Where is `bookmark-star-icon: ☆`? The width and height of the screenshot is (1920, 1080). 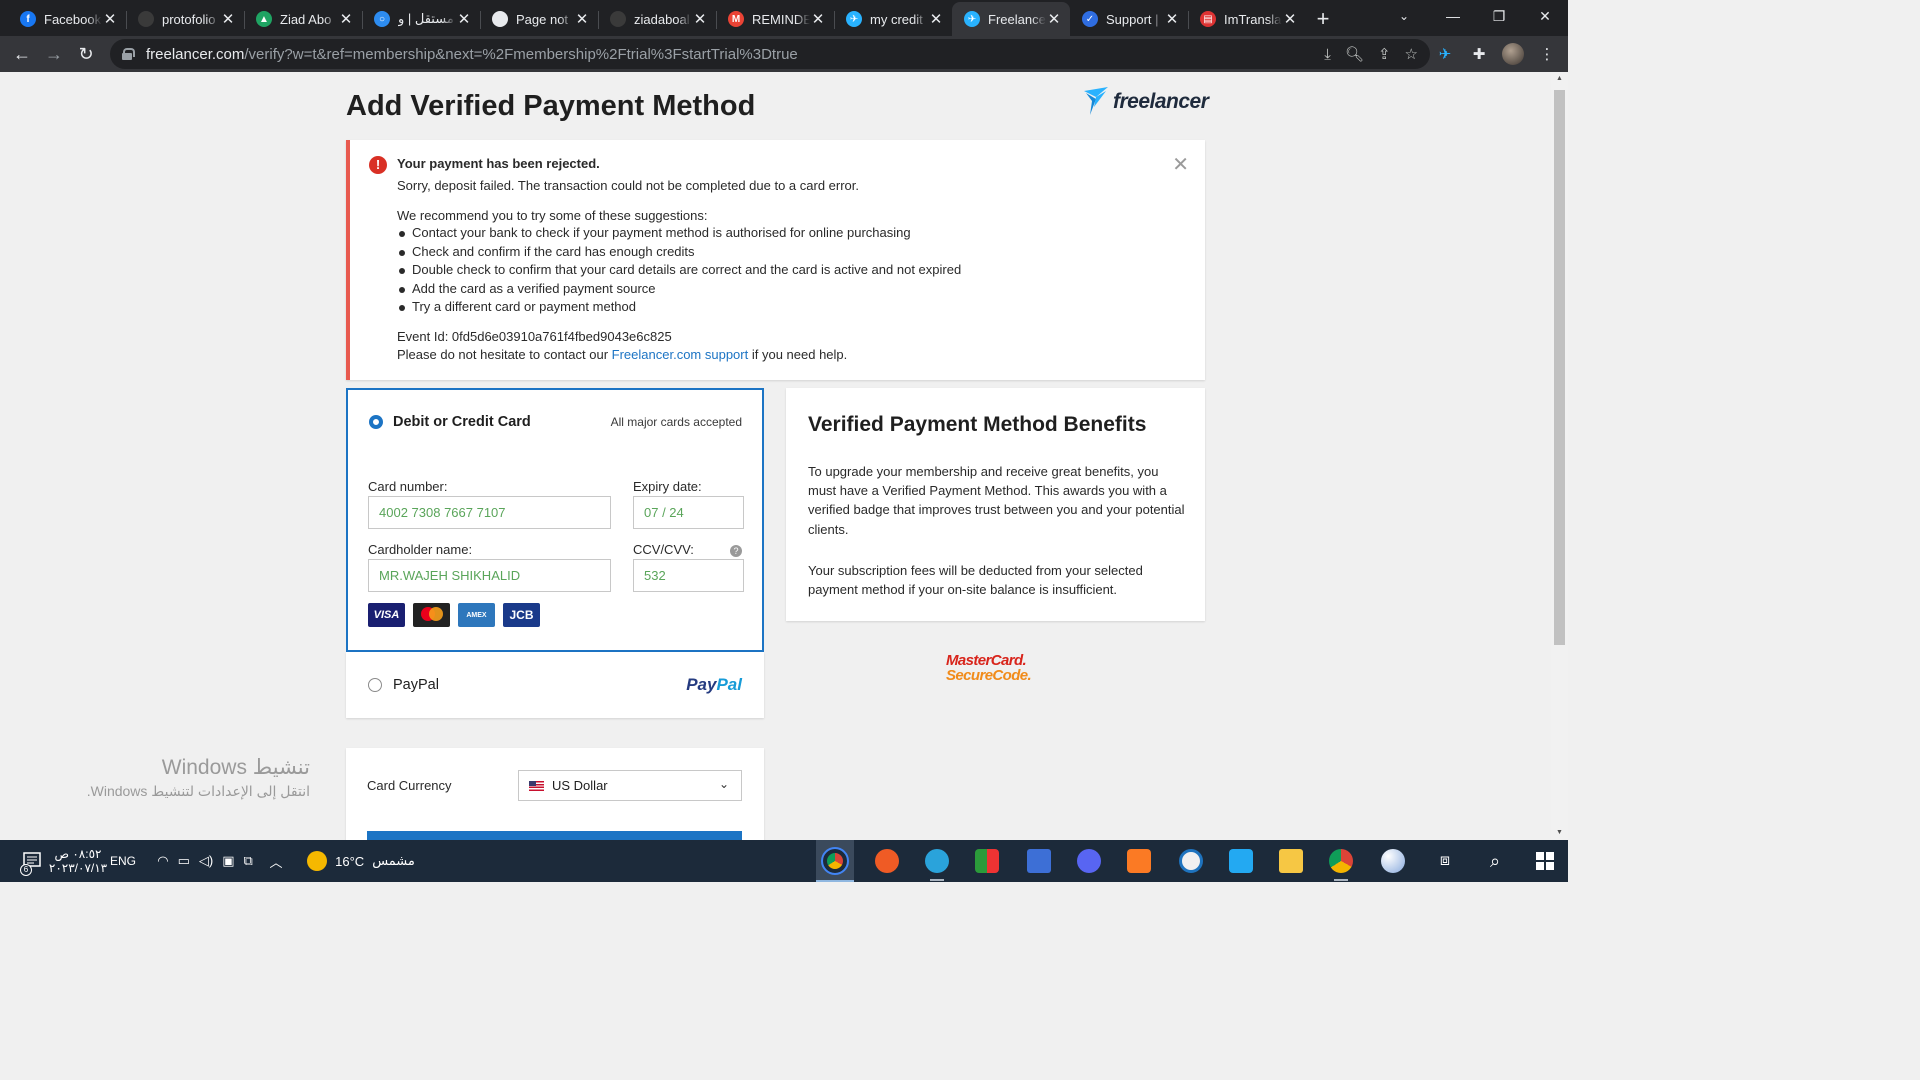 bookmark-star-icon: ☆ is located at coordinates (1411, 54).